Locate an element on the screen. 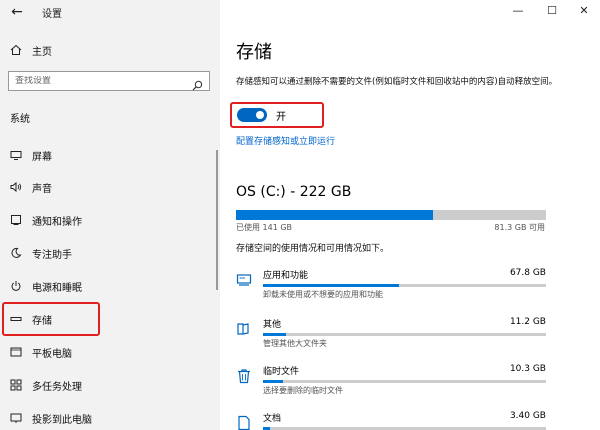  sidebar-item-label: 通知和操作 is located at coordinates (57, 222).